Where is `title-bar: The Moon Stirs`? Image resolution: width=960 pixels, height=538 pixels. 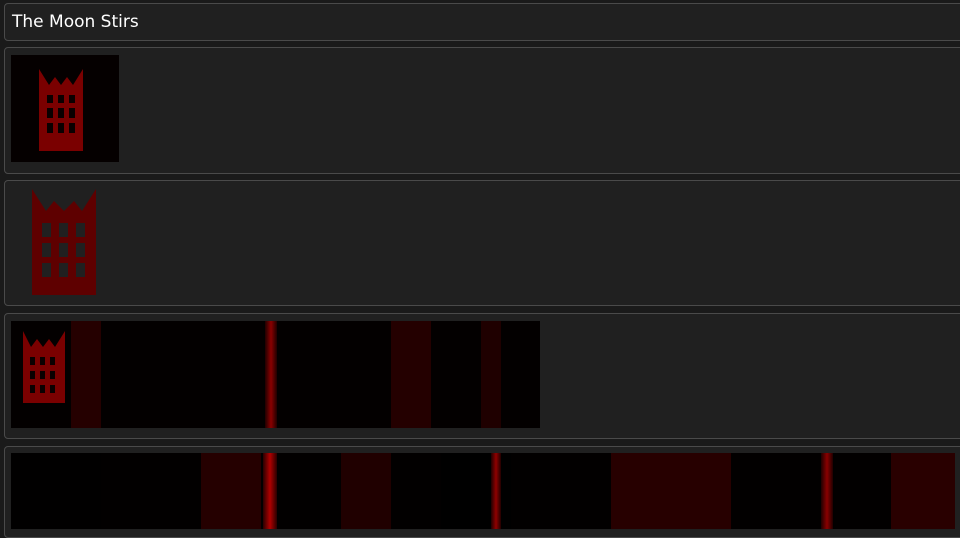 title-bar: The Moon Stirs is located at coordinates (482, 22).